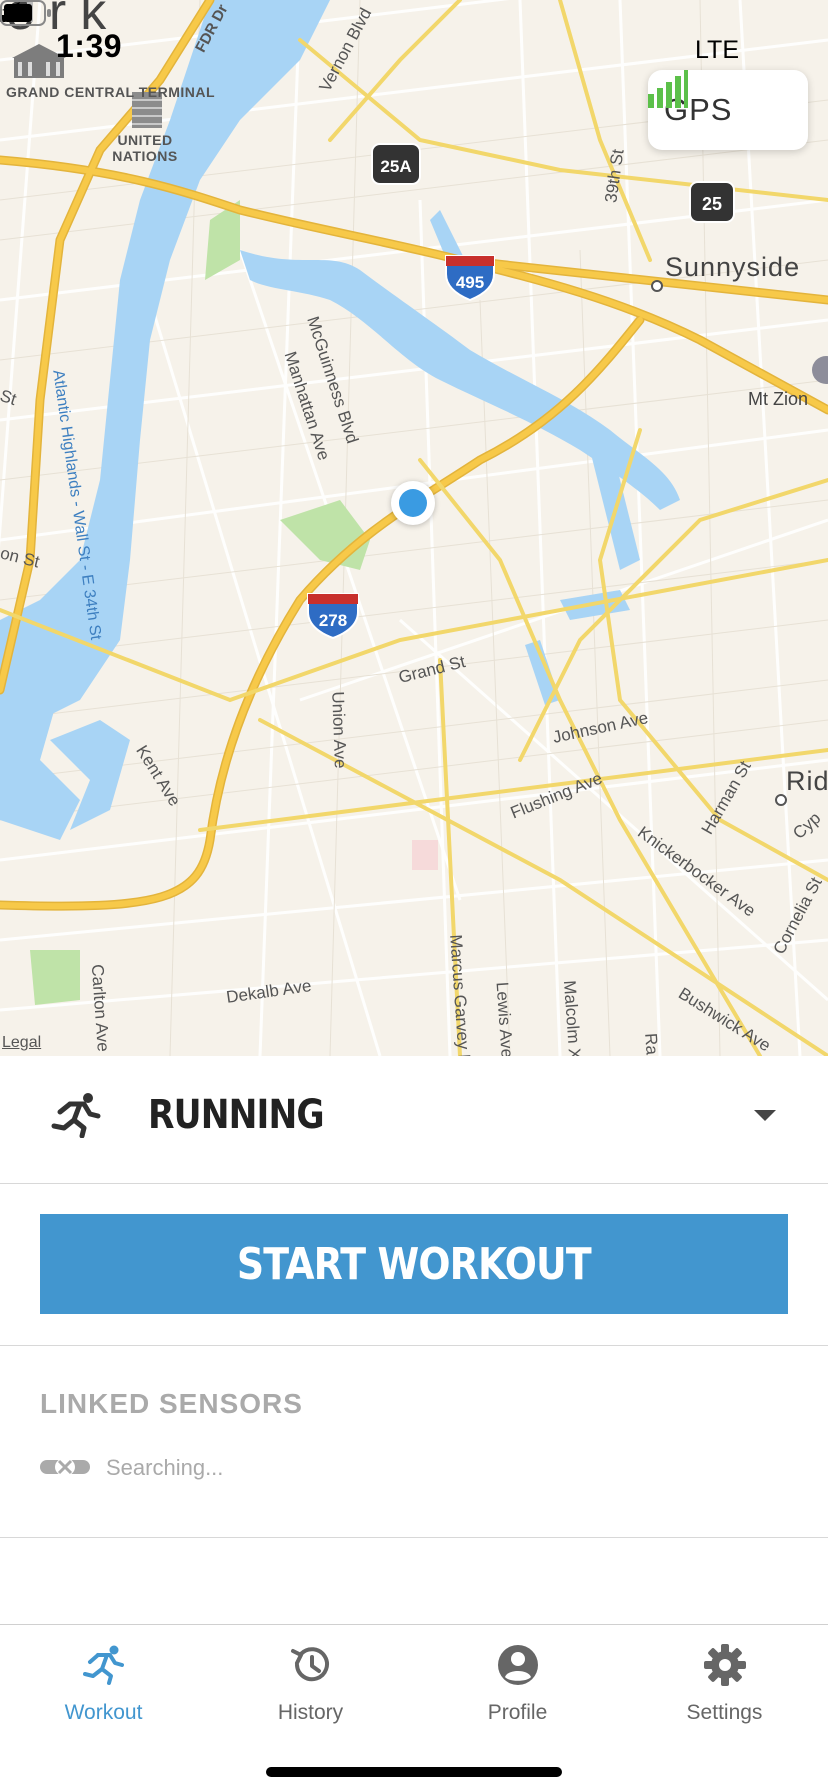  Describe the element at coordinates (310, 1664) in the screenshot. I see `history-clock-icon` at that location.